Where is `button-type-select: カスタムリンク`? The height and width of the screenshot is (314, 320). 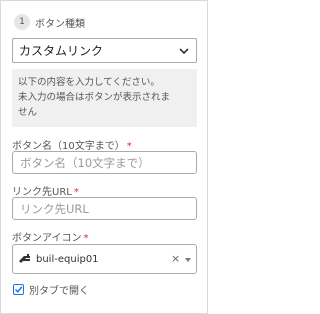 button-type-select: カスタムリンク is located at coordinates (104, 50).